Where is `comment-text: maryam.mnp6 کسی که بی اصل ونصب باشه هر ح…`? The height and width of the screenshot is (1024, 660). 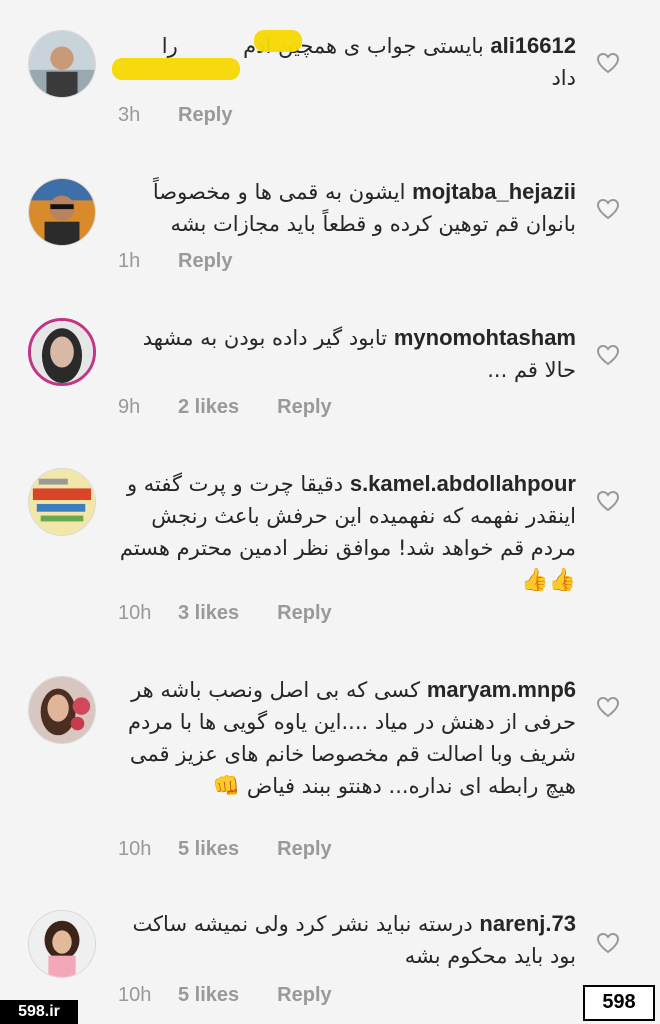
comment-text: maryam.mnp6 کسی که بی اصل ونصب باشه هر ح… is located at coordinates (347, 738).